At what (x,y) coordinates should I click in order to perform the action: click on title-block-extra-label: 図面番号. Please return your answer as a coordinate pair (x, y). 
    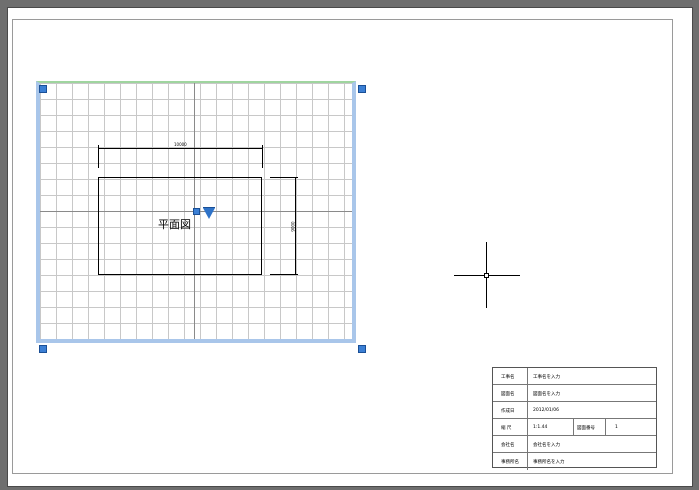
    Looking at the image, I should click on (586, 428).